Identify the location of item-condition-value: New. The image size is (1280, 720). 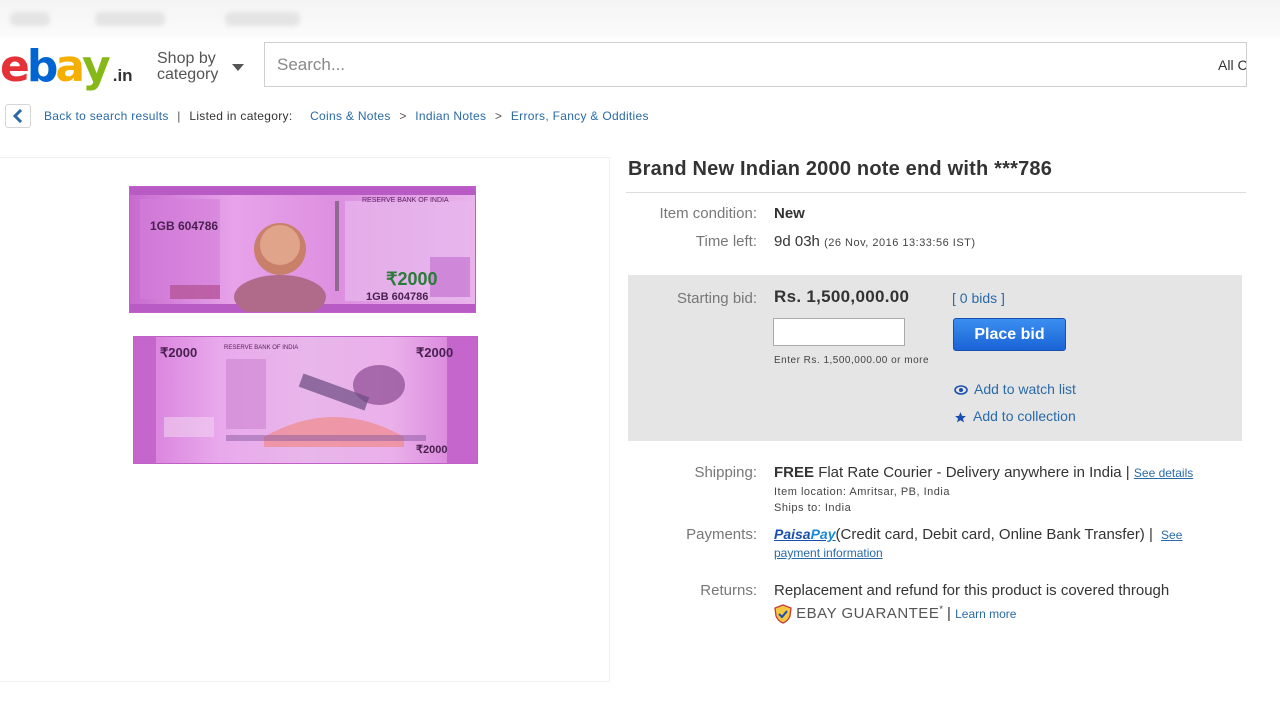
(789, 213).